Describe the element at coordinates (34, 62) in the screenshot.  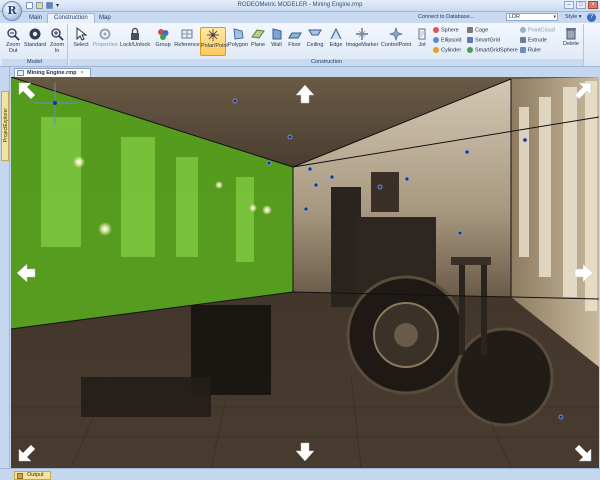
I see `model-group-label: Model` at that location.